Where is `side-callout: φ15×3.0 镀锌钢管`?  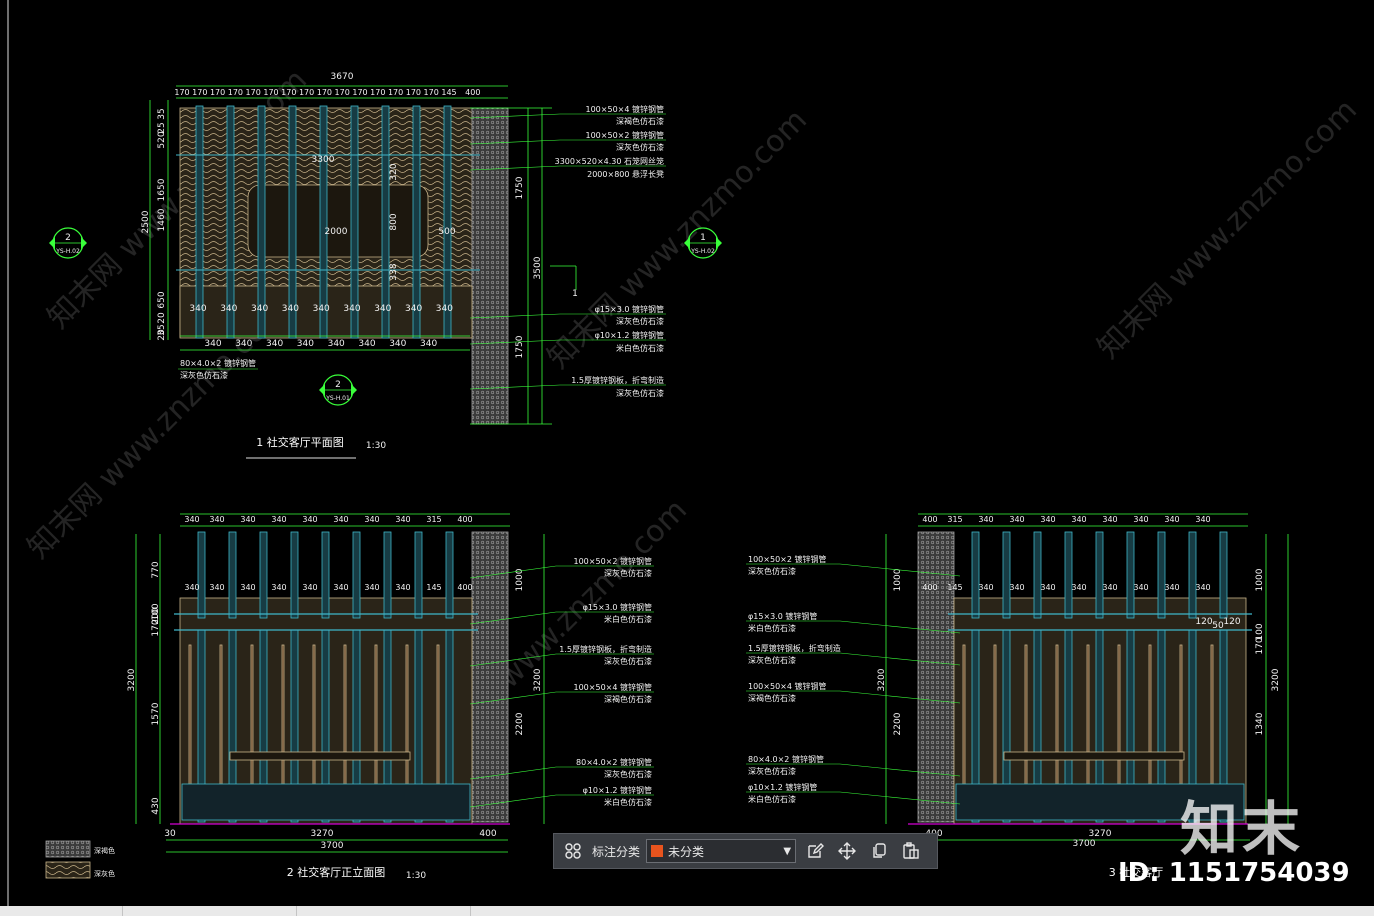 side-callout: φ15×3.0 镀锌钢管 is located at coordinates (782, 616).